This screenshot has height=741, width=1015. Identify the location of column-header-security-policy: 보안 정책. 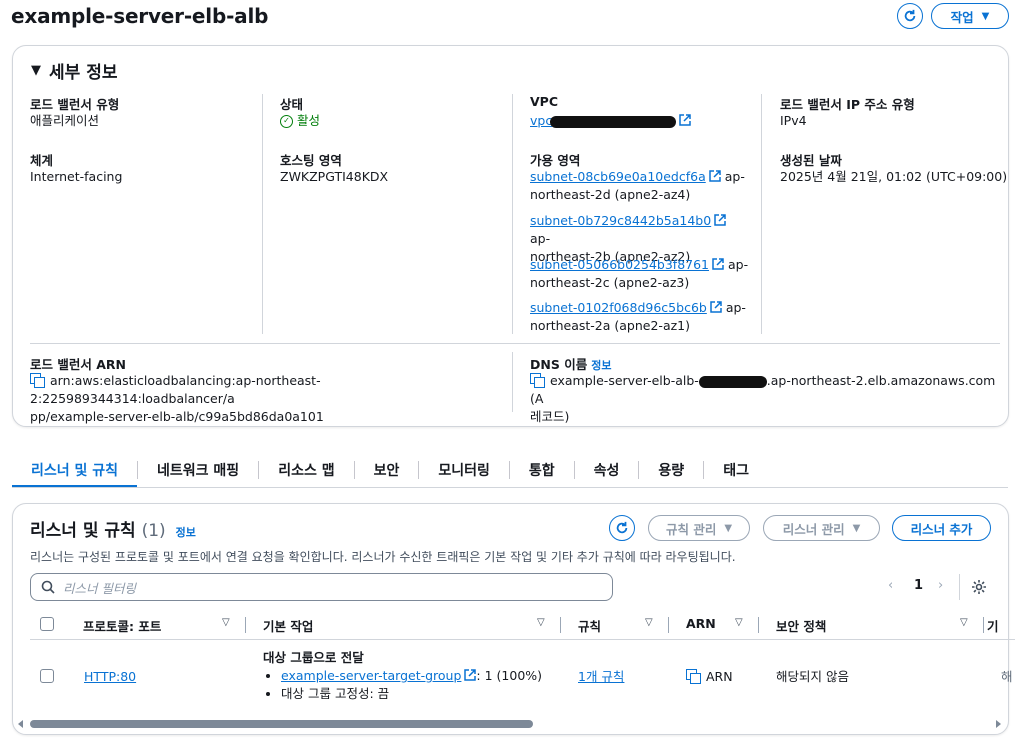
(801, 625).